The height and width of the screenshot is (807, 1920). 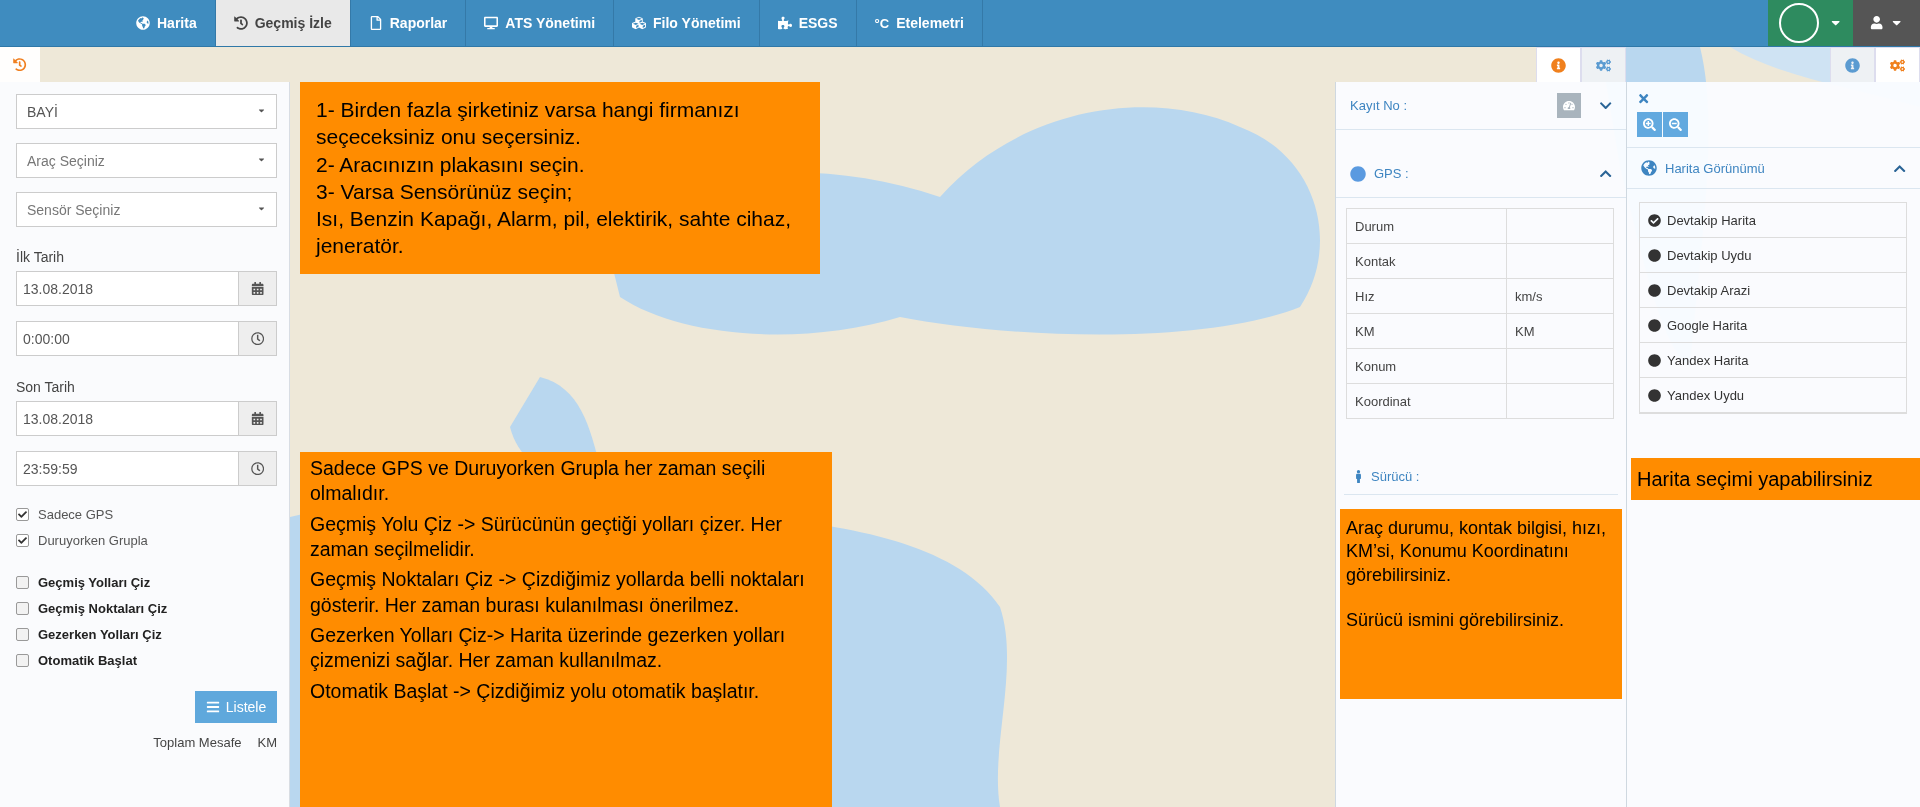 I want to click on settings-tab, so click(x=1603, y=64).